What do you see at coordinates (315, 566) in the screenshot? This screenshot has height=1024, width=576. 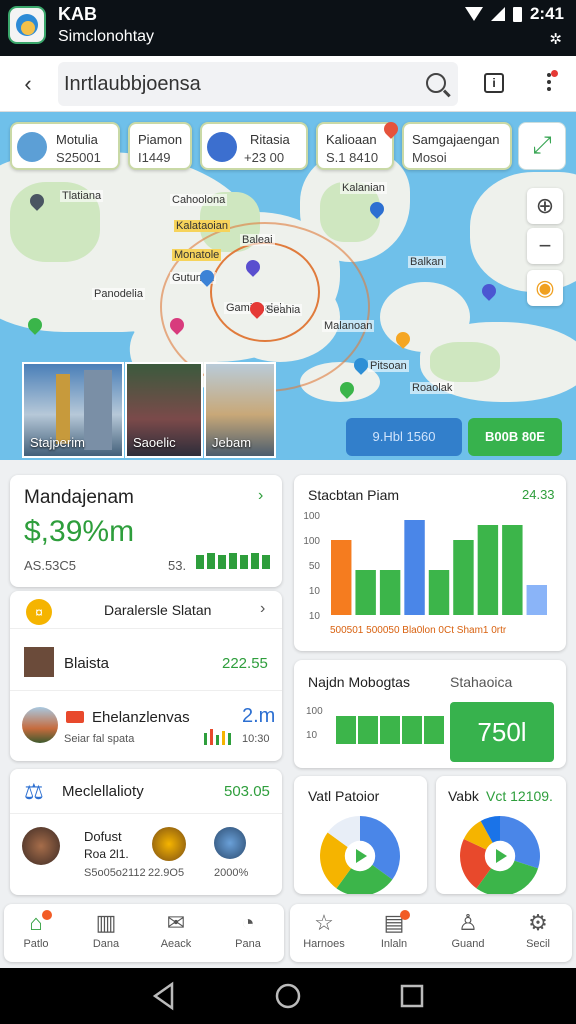 I see `y-tick-label: 50` at bounding box center [315, 566].